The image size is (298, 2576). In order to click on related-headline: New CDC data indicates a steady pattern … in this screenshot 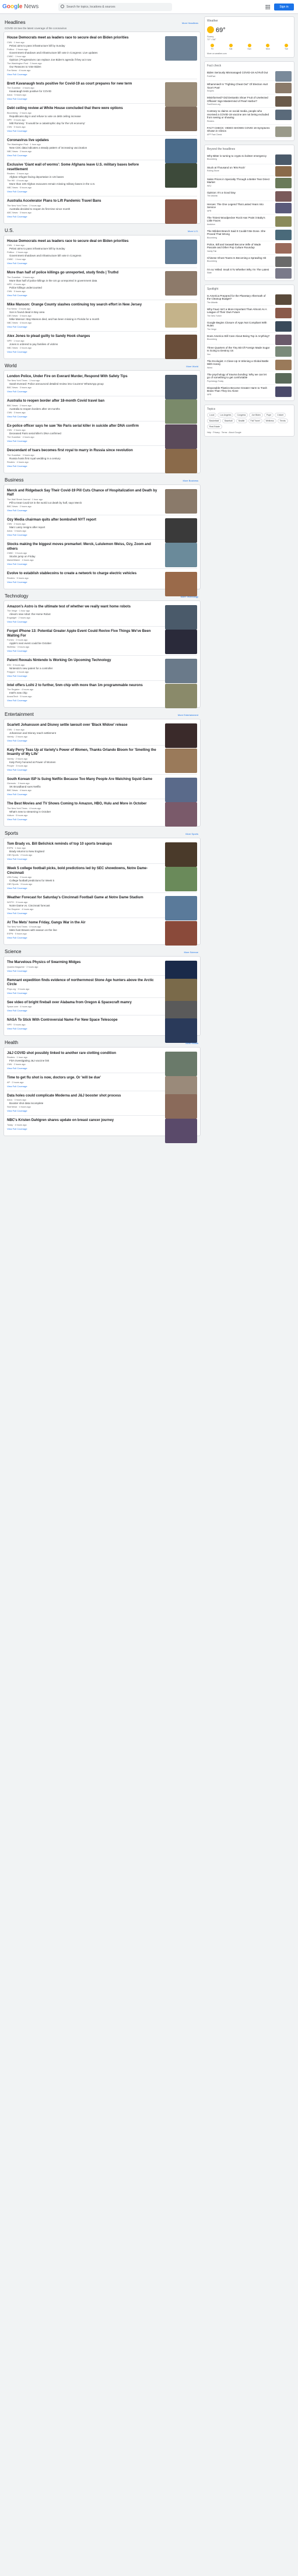, I will do `click(82, 148)`.